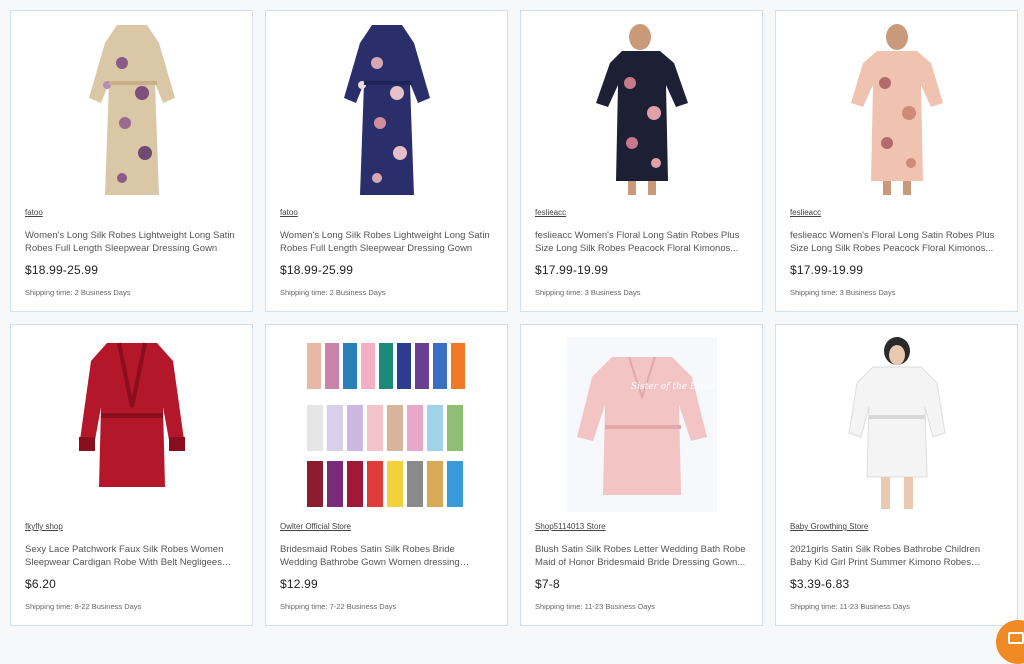 Image resolution: width=1024 pixels, height=664 pixels. What do you see at coordinates (1016, 638) in the screenshot?
I see `chat-icon` at bounding box center [1016, 638].